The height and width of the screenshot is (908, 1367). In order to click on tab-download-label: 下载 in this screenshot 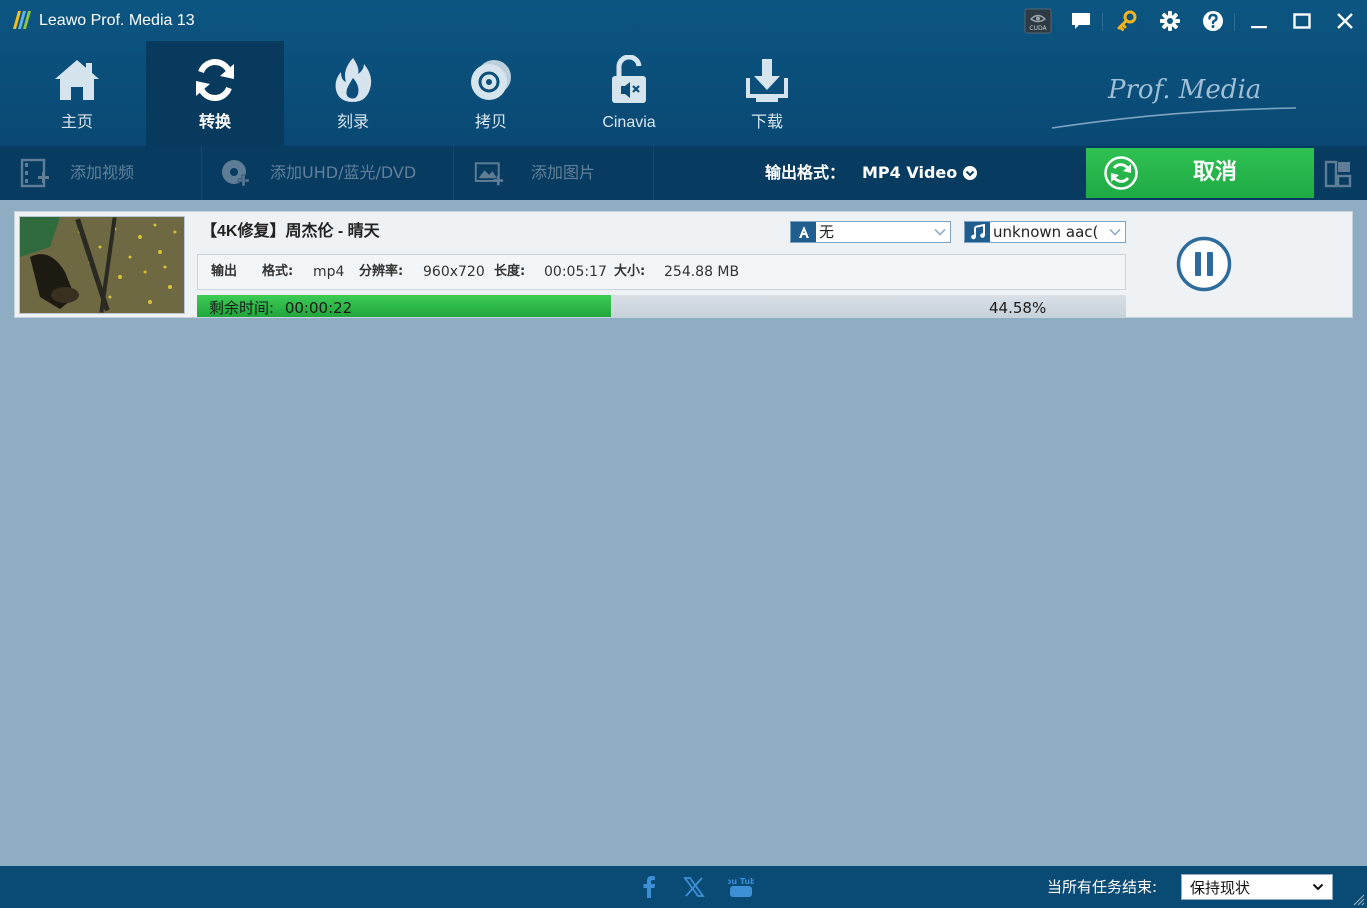, I will do `click(766, 122)`.